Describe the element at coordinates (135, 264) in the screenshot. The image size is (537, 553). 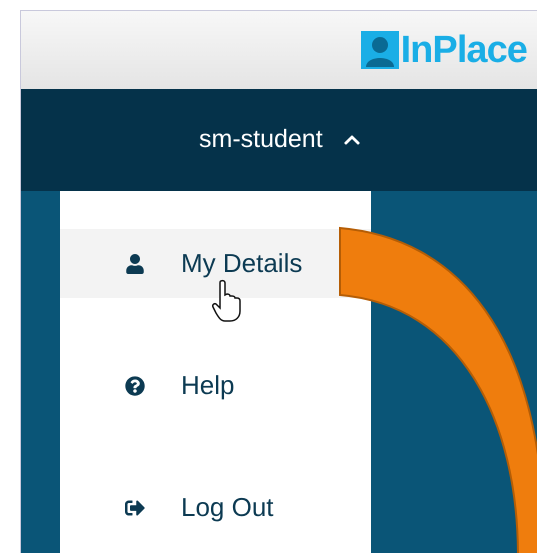
I see `user-icon` at that location.